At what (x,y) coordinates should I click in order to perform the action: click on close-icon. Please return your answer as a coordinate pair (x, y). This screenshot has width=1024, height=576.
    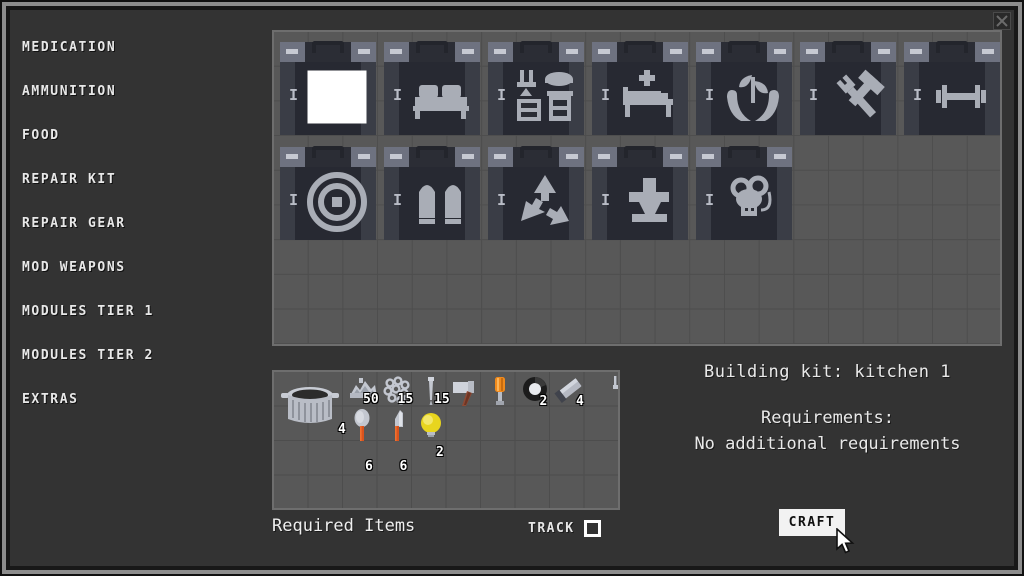
    Looking at the image, I should click on (1002, 21).